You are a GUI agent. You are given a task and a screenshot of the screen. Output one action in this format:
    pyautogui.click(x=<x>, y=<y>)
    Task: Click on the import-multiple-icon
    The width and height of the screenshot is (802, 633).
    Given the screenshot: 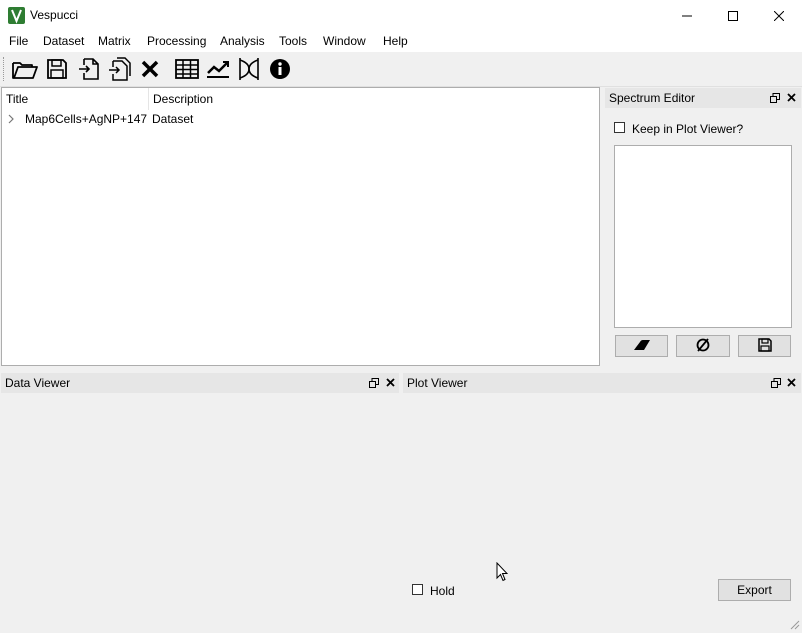 What is the action you would take?
    pyautogui.click(x=120, y=69)
    